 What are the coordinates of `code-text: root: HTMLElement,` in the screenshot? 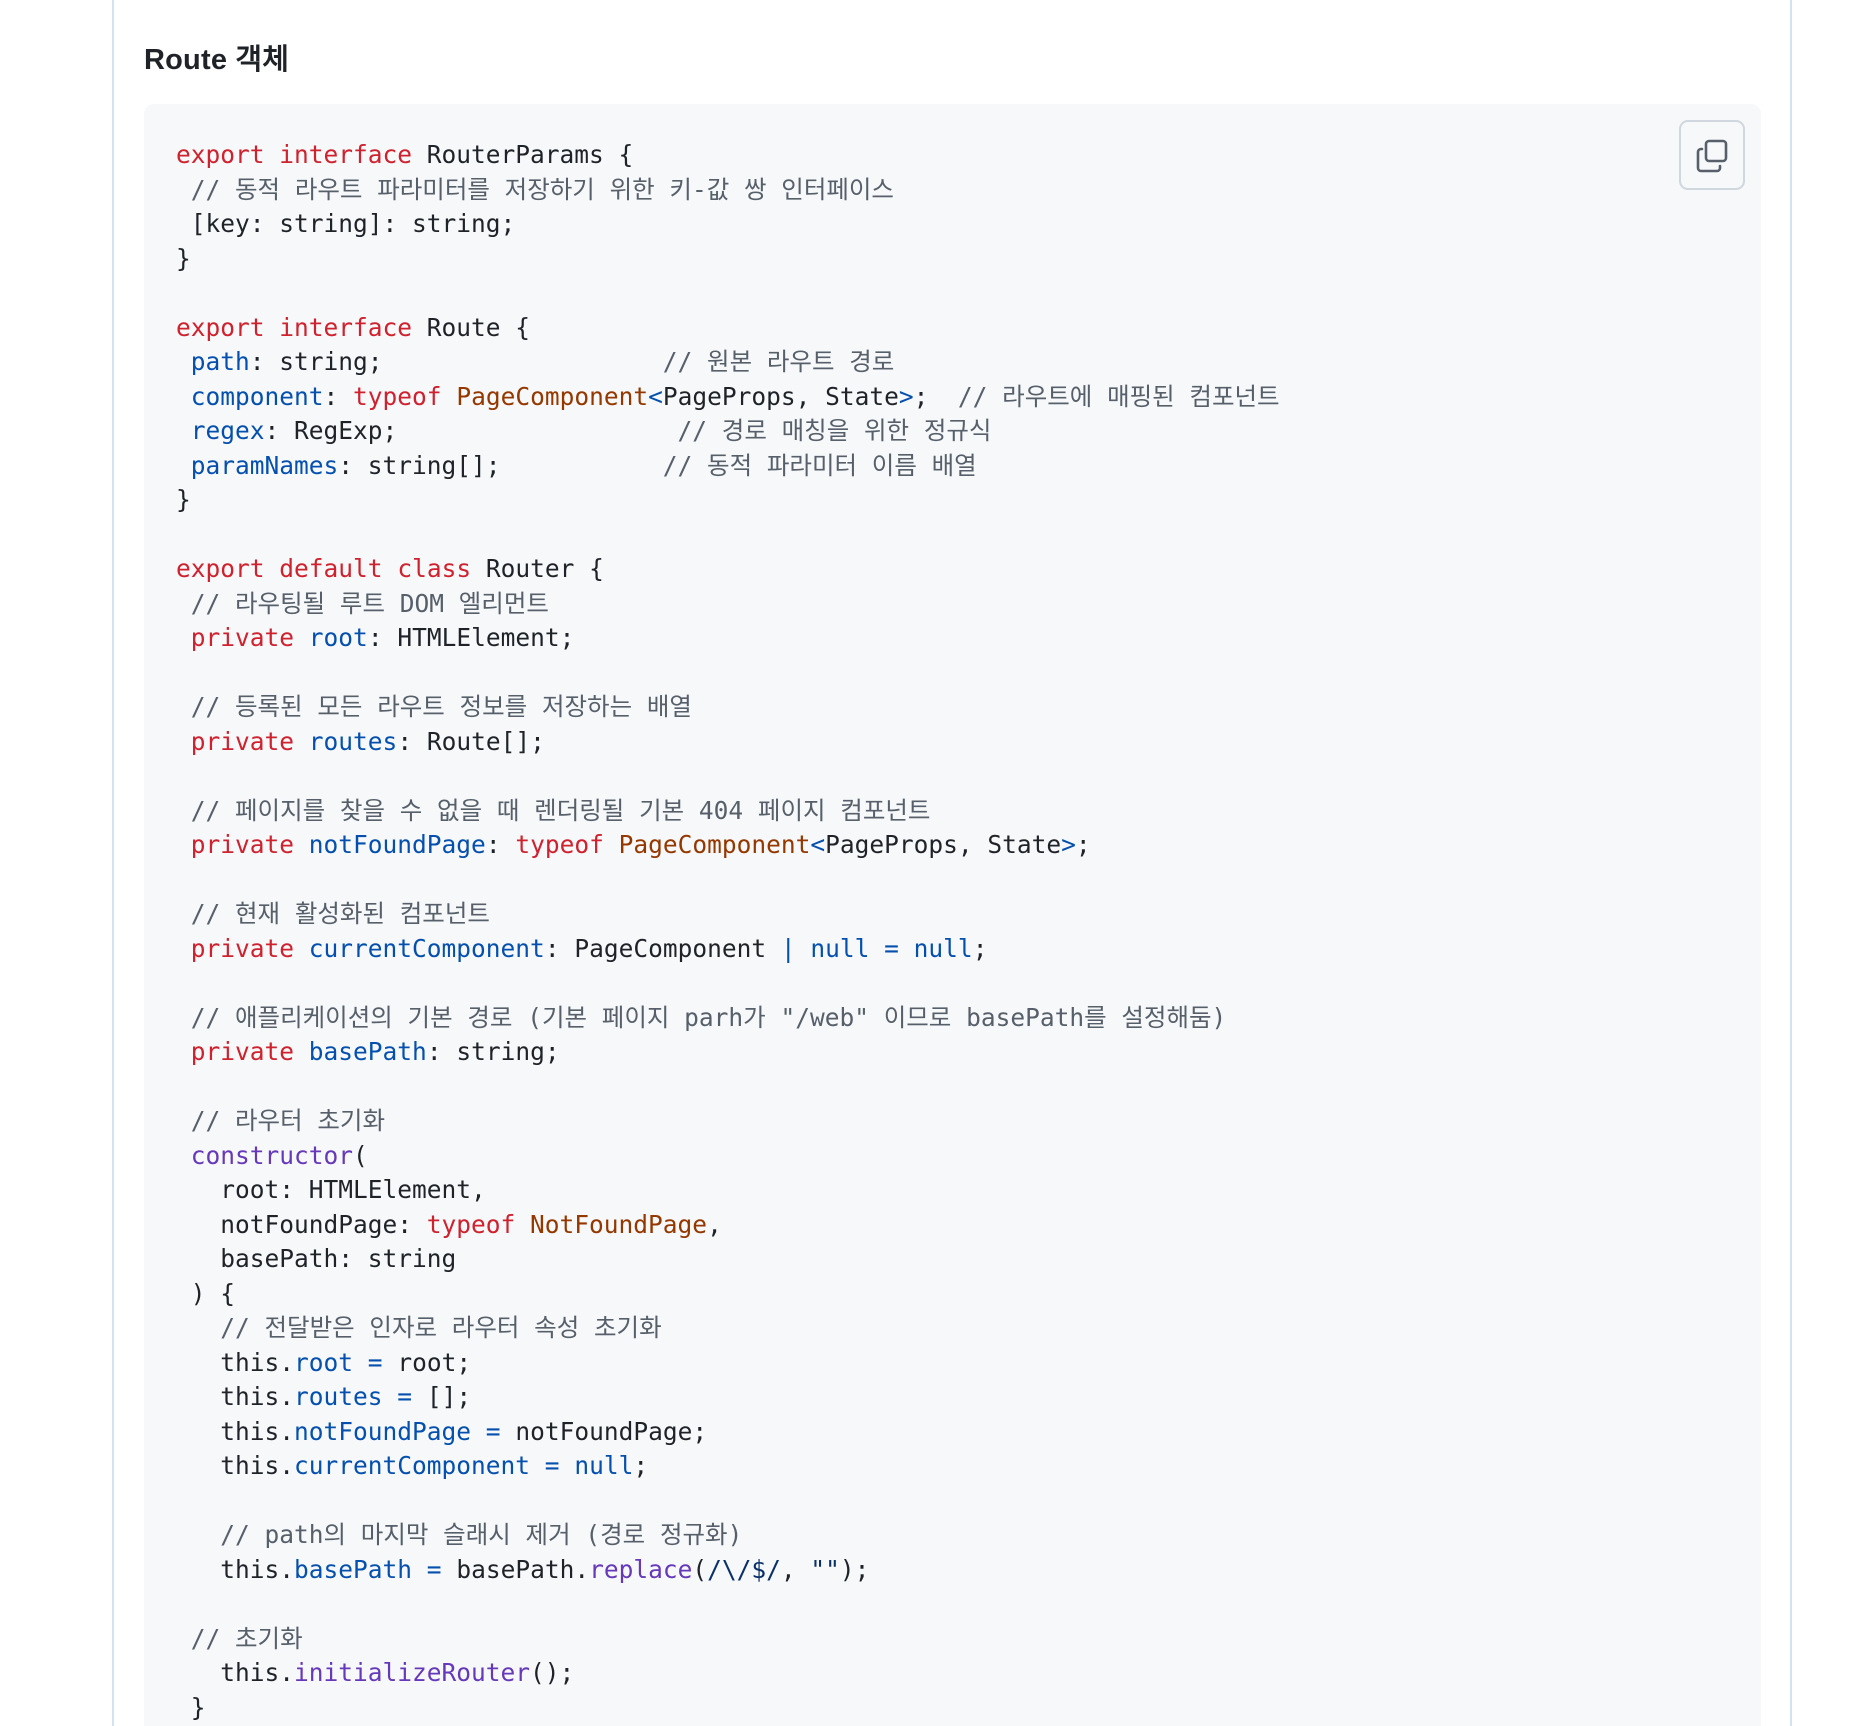 It's located at (331, 1189).